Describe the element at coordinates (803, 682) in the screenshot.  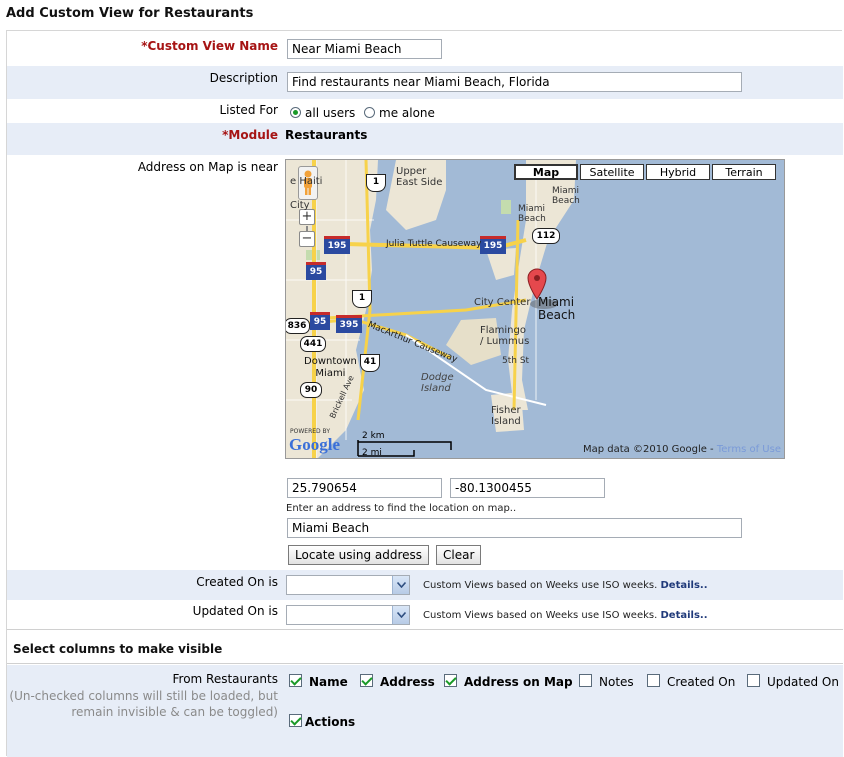
I see `checkbox-updated-on-label: Updated On` at that location.